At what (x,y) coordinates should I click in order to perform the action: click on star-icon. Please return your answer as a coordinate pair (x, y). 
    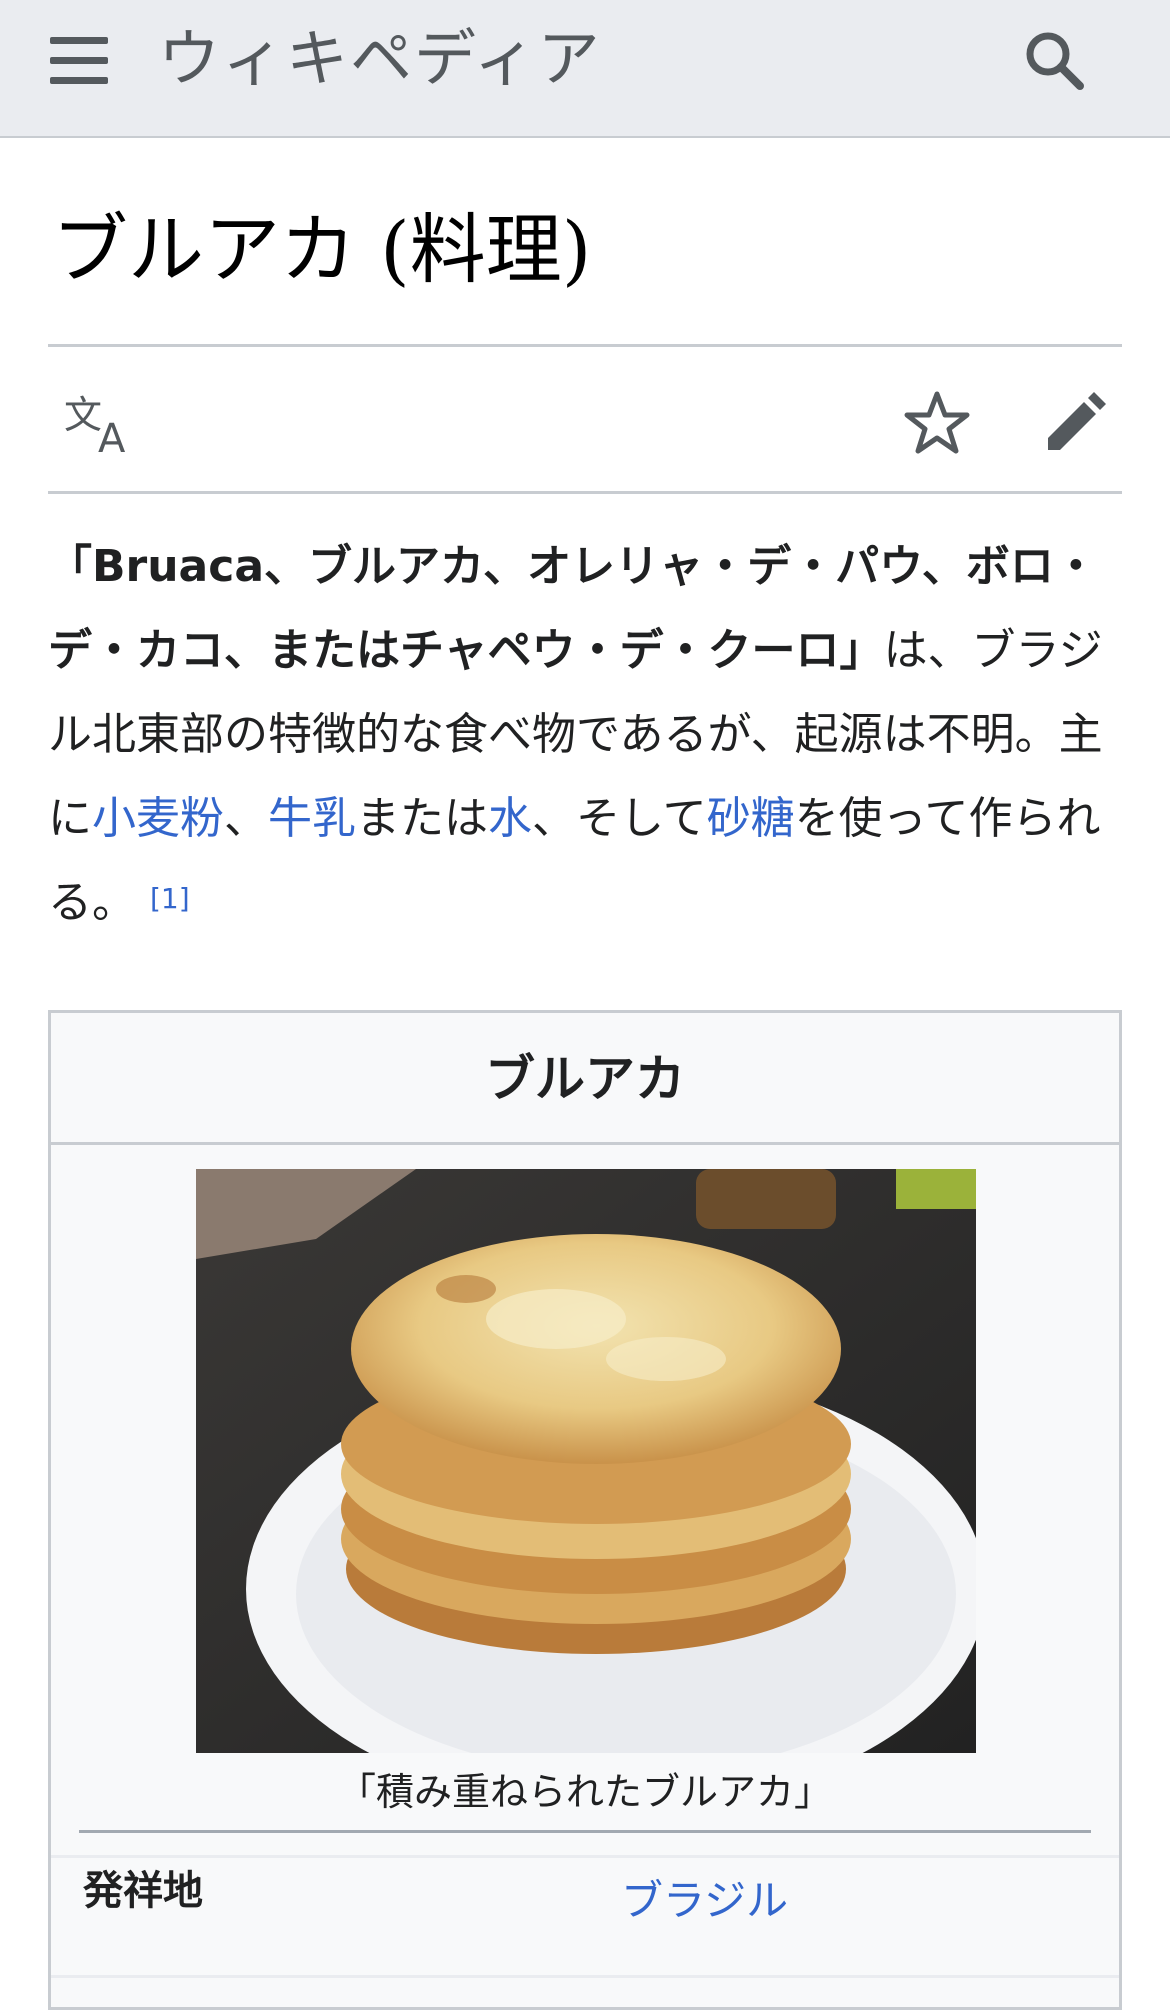
    Looking at the image, I should click on (937, 423).